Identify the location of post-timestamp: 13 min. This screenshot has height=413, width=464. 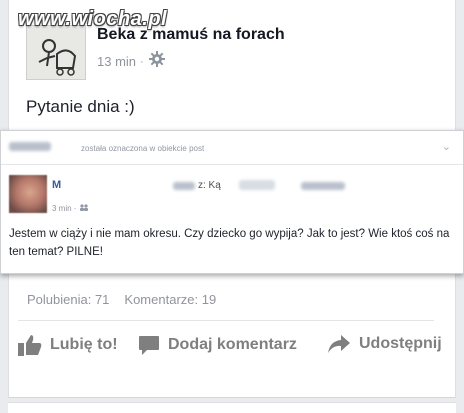
(116, 61).